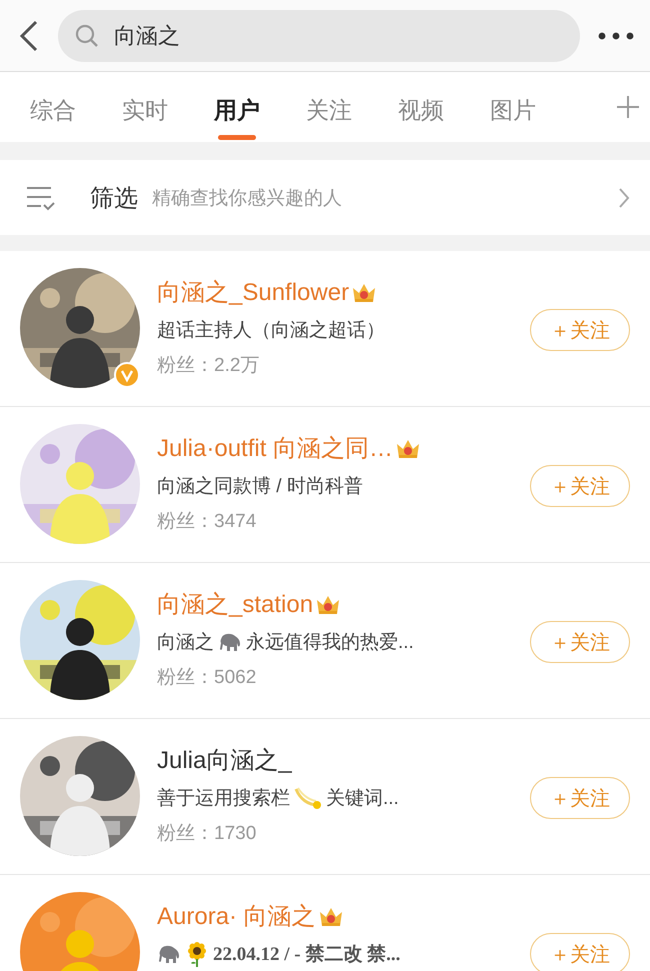 The width and height of the screenshot is (650, 971). I want to click on user-name: Aurora· 向涵之, so click(236, 916).